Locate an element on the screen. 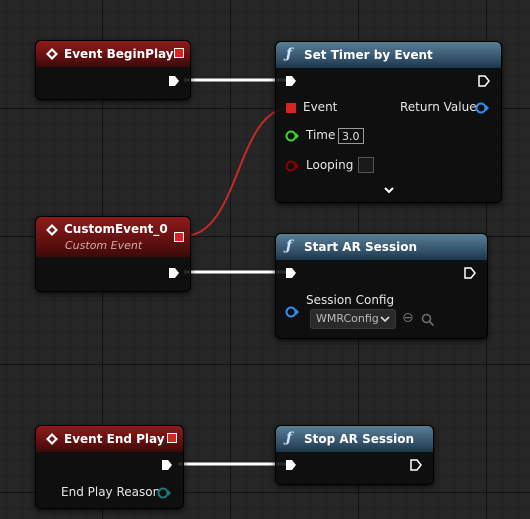 The image size is (530, 519). session-config-combo: WMRConfig is located at coordinates (353, 319).